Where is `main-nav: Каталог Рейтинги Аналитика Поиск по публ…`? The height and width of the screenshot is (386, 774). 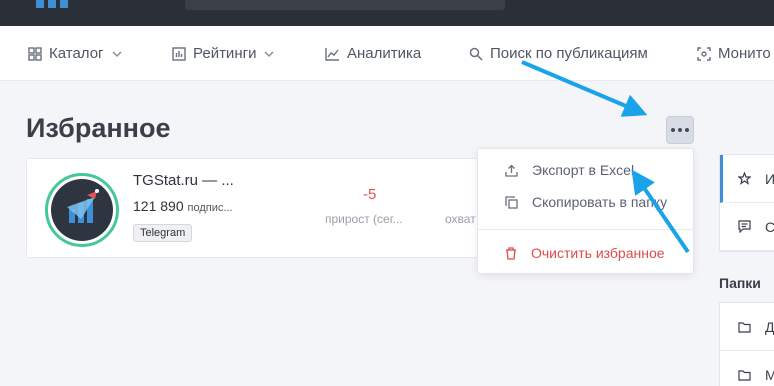
main-nav: Каталог Рейтинги Аналитика Поиск по публ… is located at coordinates (387, 53).